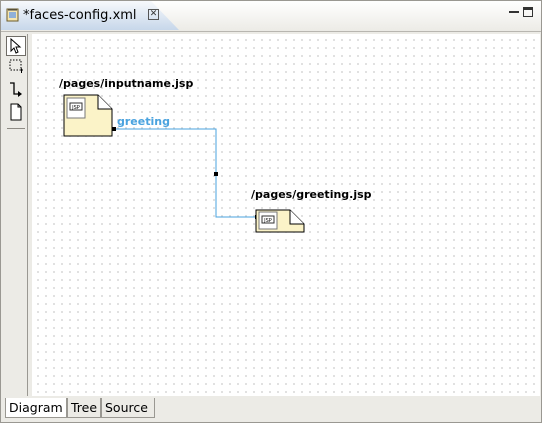 This screenshot has width=542, height=423. What do you see at coordinates (88, 115) in the screenshot?
I see `page-node-inputname: JSP` at bounding box center [88, 115].